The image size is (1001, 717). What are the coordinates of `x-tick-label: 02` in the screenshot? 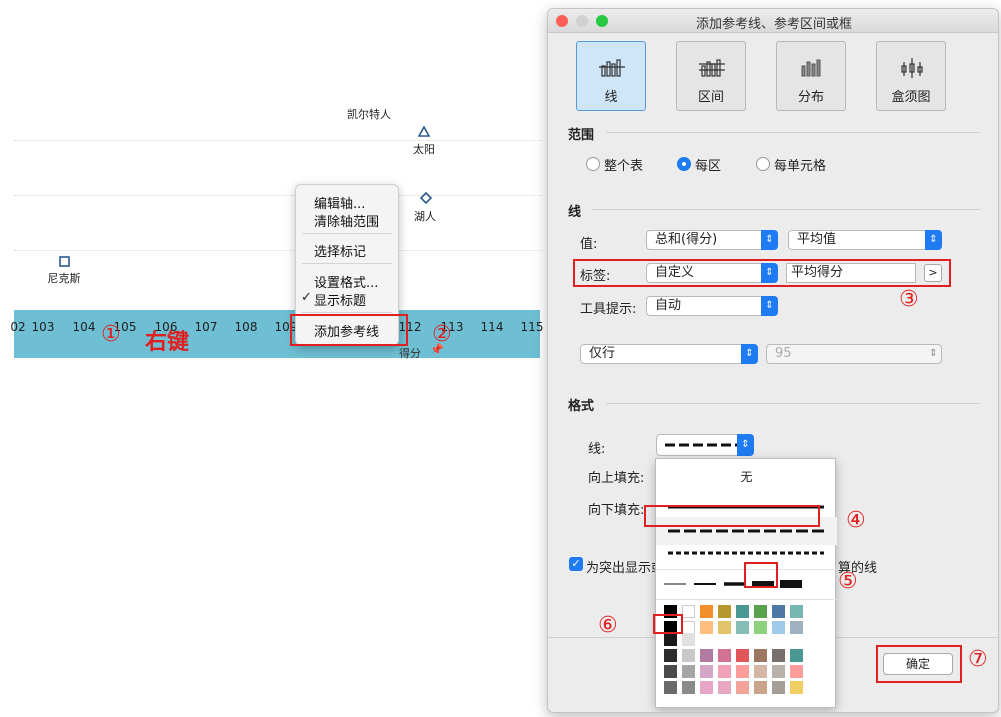 It's located at (18, 327).